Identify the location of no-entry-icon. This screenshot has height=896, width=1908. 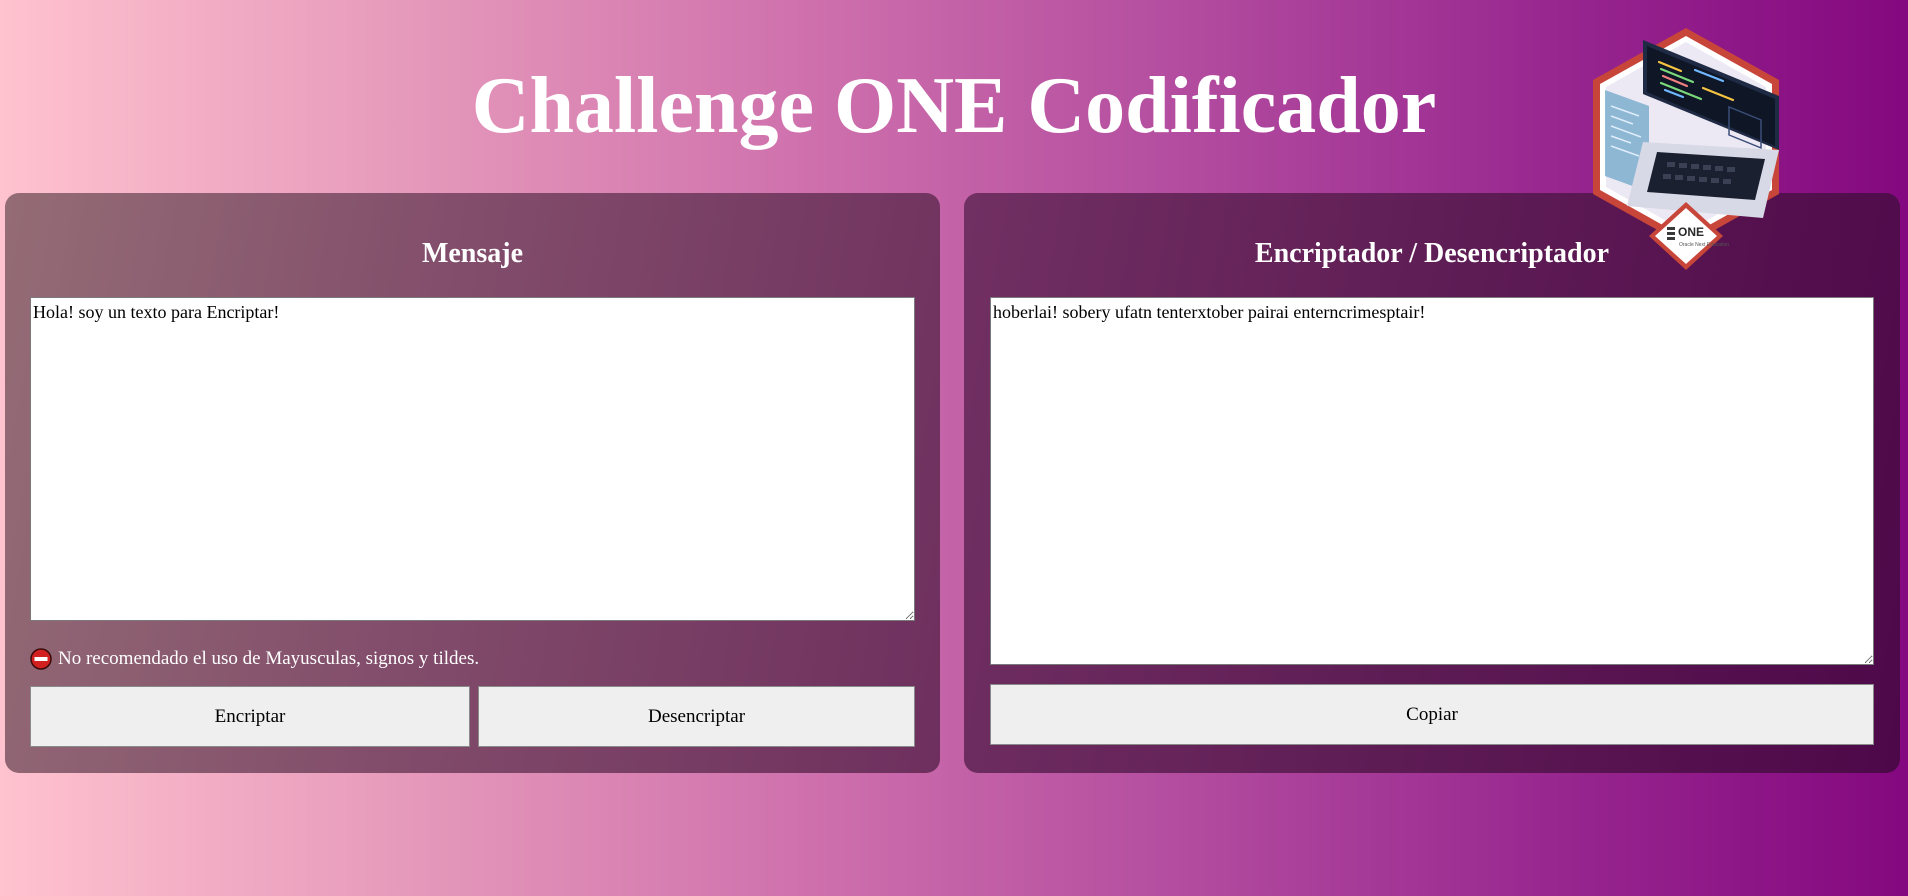
(41, 659).